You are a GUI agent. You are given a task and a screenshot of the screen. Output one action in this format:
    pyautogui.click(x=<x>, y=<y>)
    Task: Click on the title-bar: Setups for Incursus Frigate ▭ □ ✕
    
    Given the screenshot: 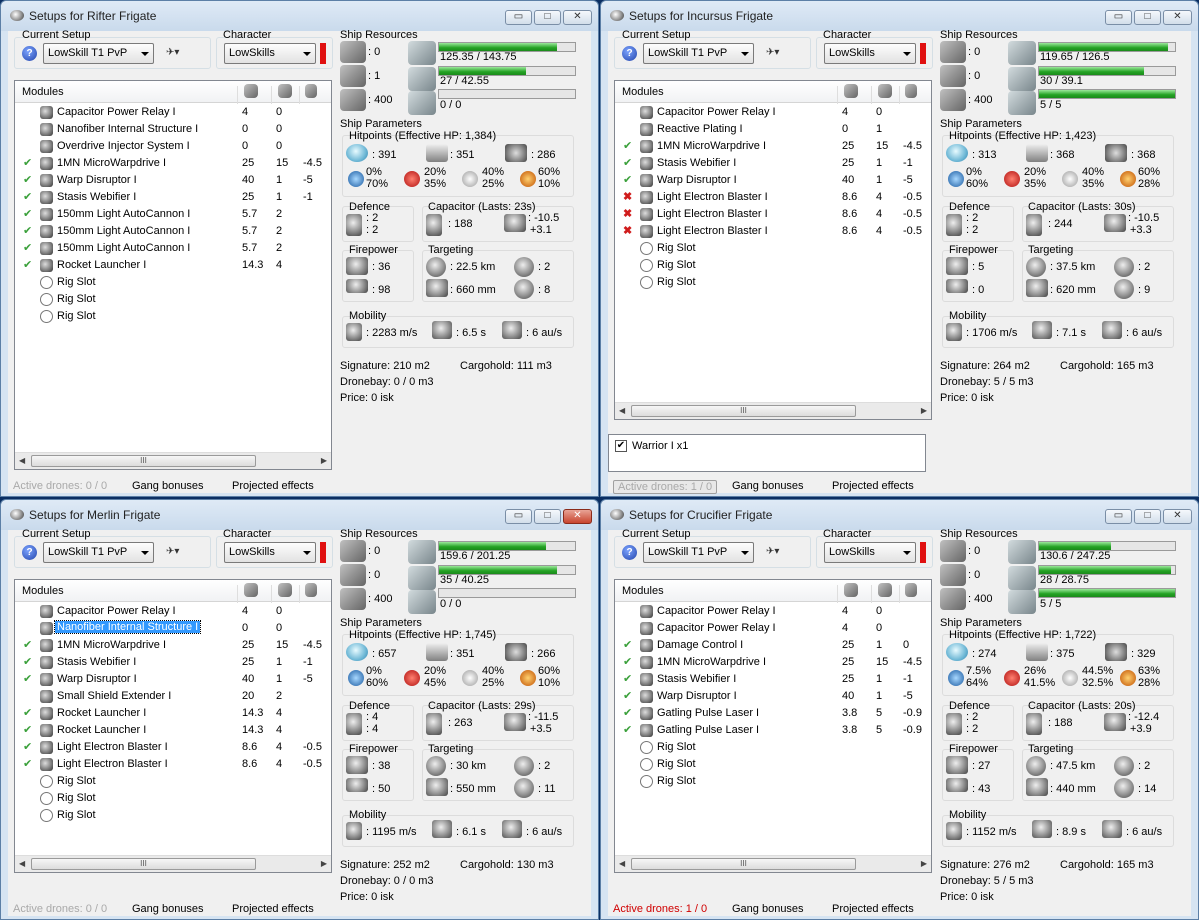 What is the action you would take?
    pyautogui.click(x=899, y=16)
    